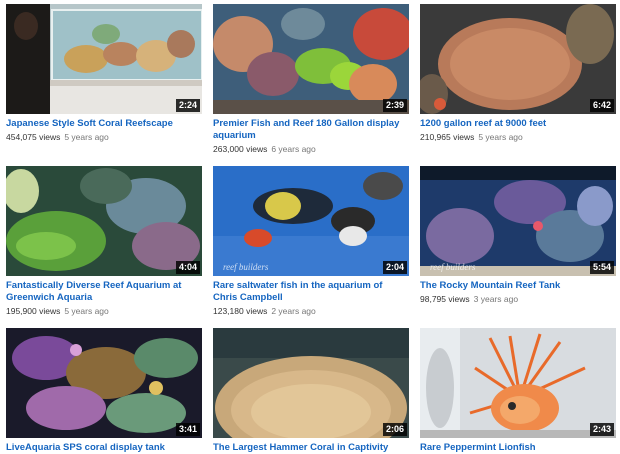 Image resolution: width=620 pixels, height=454 pixels. Describe the element at coordinates (187, 105) in the screenshot. I see `video-duration: 2:24` at that location.